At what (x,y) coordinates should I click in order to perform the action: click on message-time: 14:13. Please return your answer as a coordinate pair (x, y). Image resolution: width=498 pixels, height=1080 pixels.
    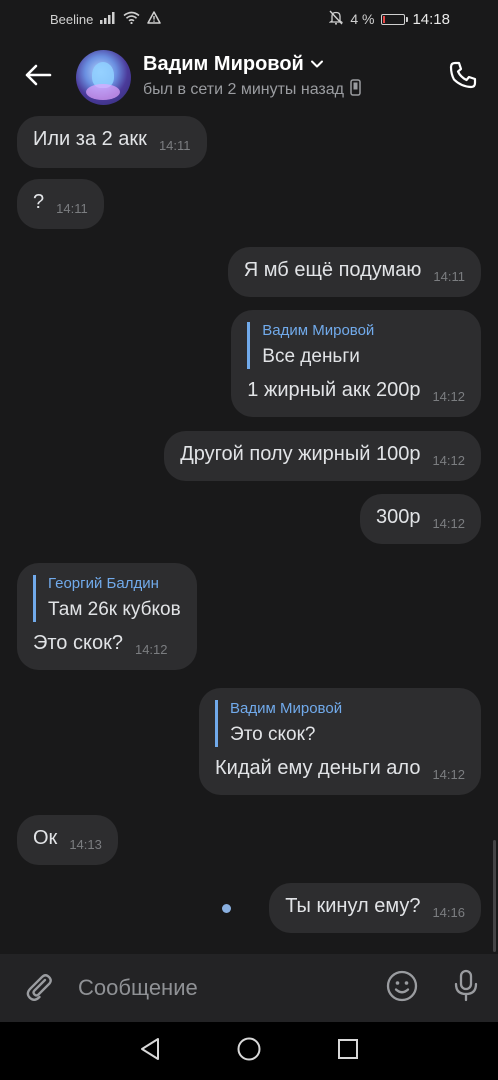
    Looking at the image, I should click on (85, 844).